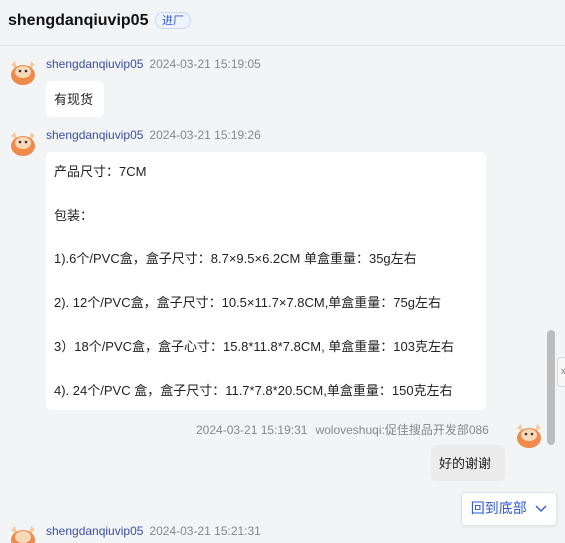 This screenshot has height=543, width=565. What do you see at coordinates (498, 509) in the screenshot?
I see `back-to-bottom-label: 回到底部` at bounding box center [498, 509].